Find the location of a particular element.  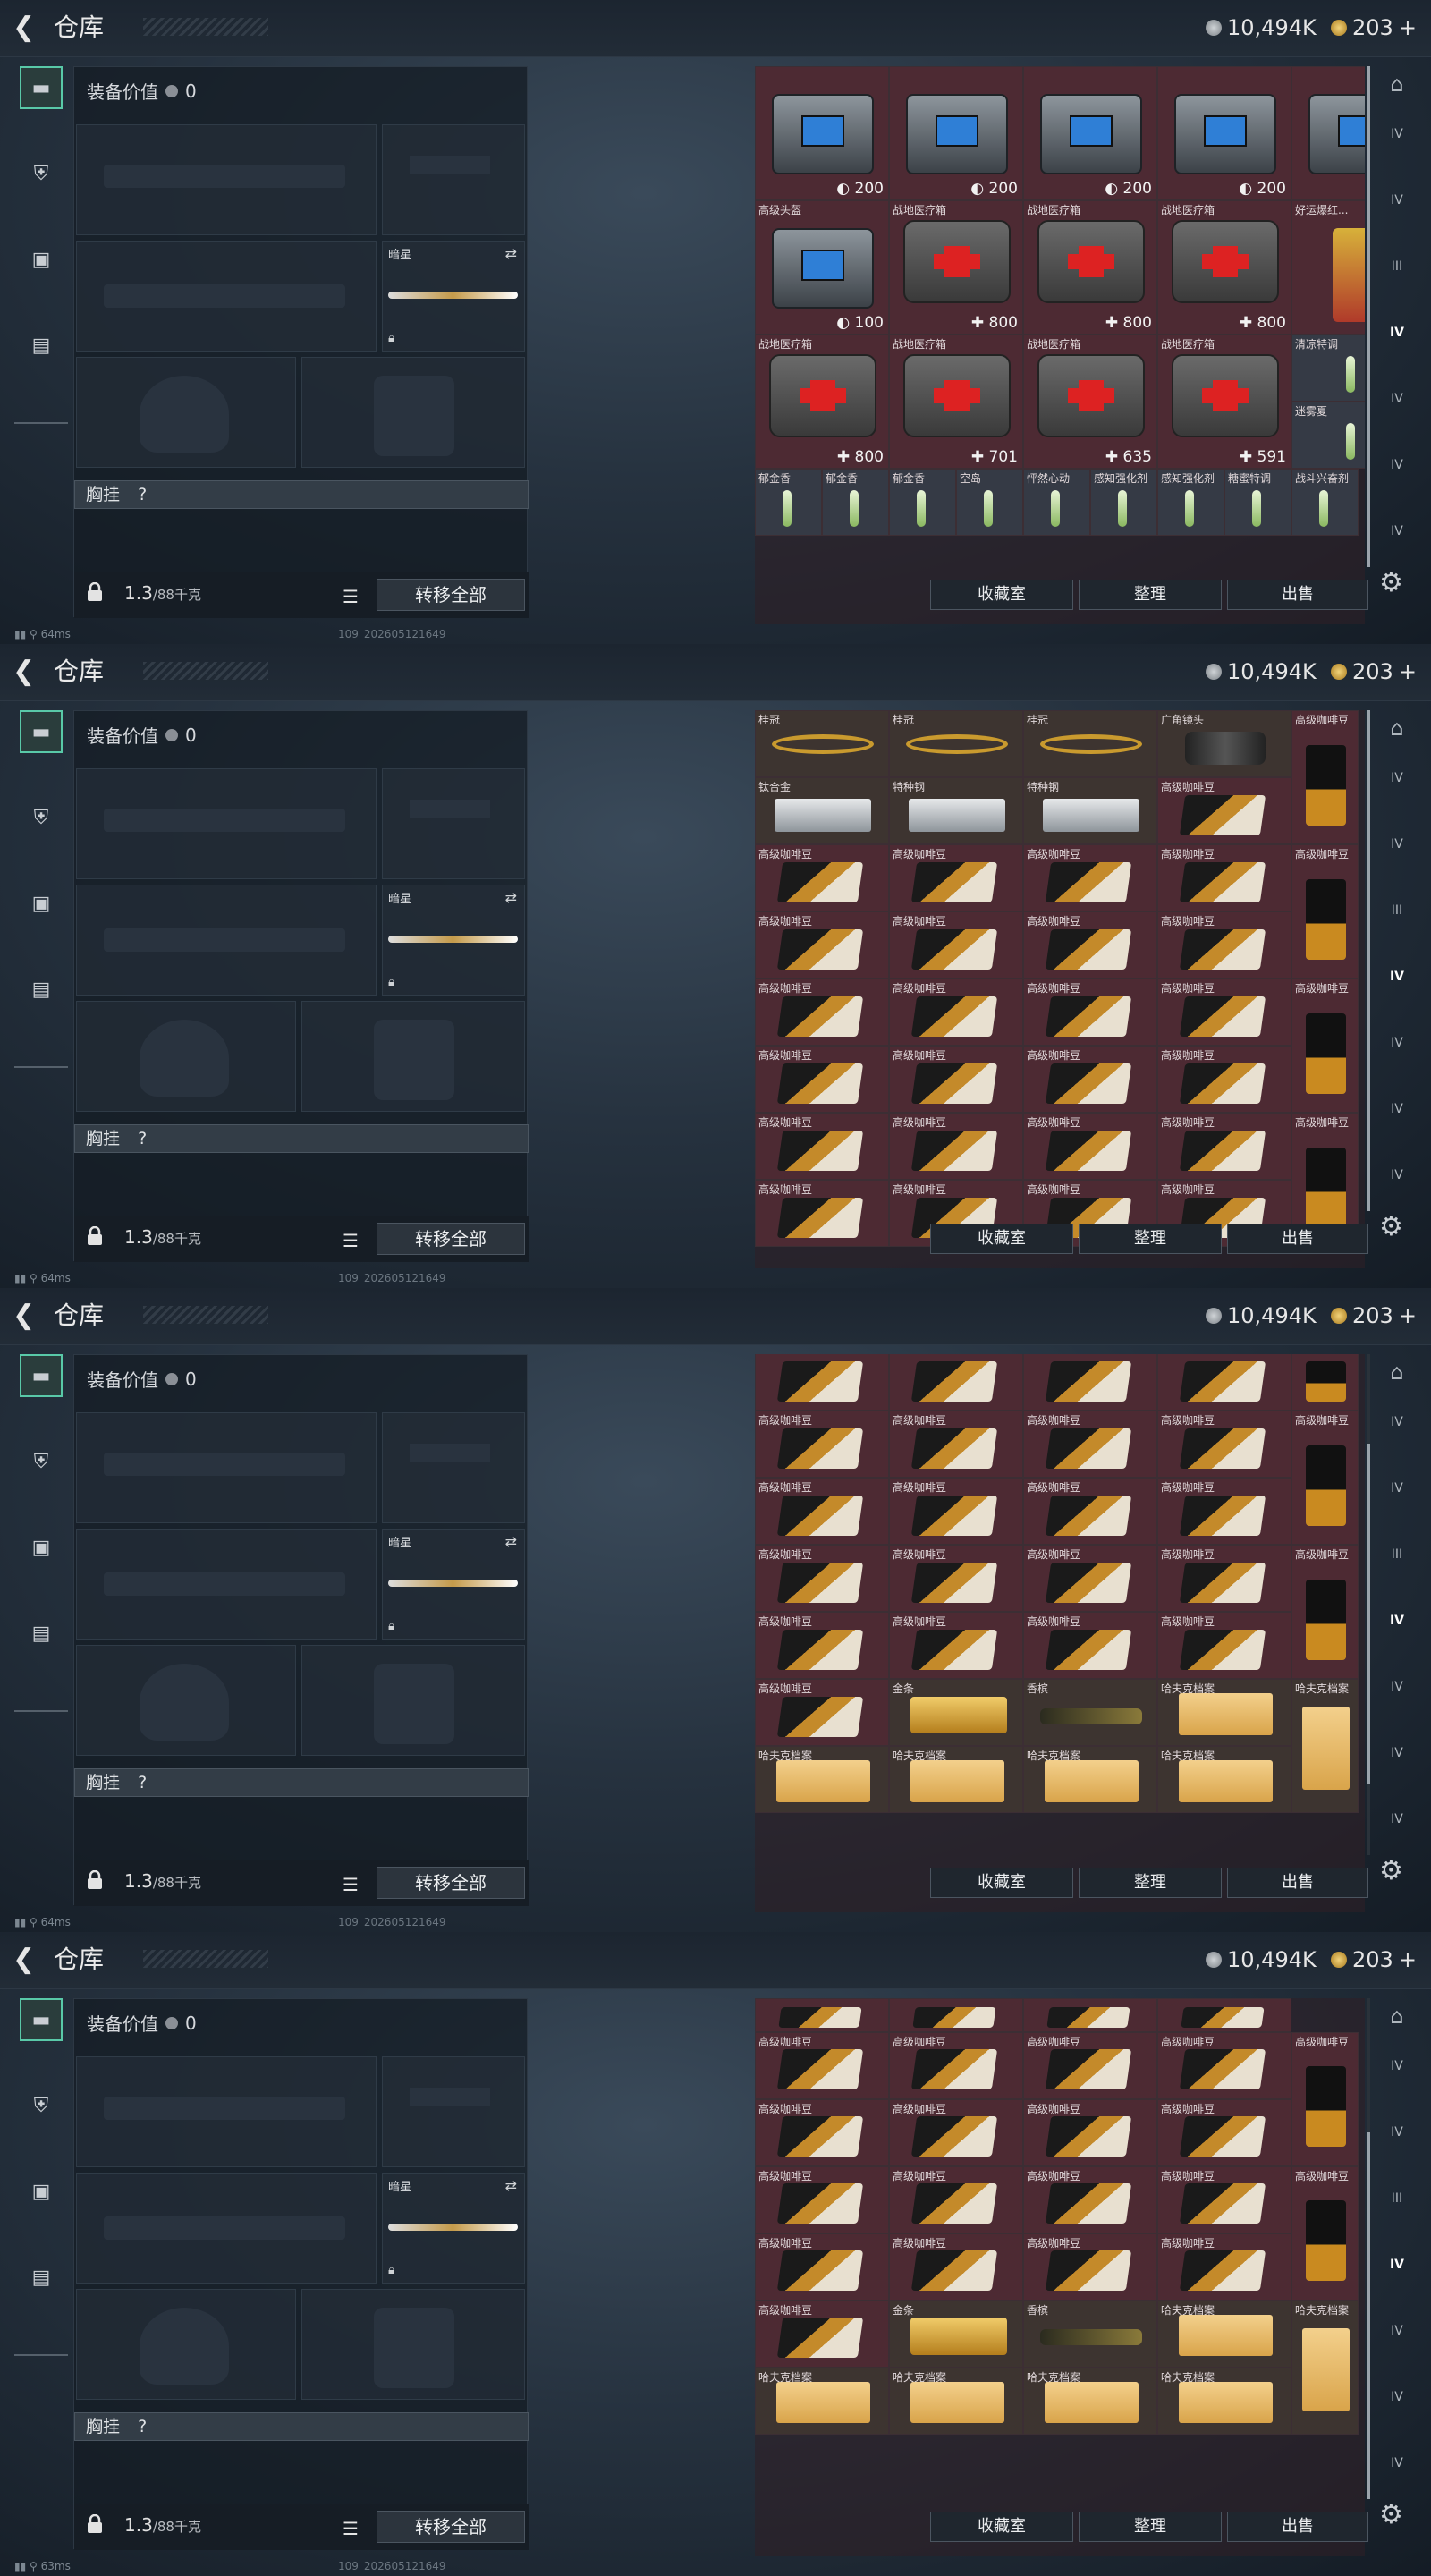

back-button: ❮ is located at coordinates (24, 28).